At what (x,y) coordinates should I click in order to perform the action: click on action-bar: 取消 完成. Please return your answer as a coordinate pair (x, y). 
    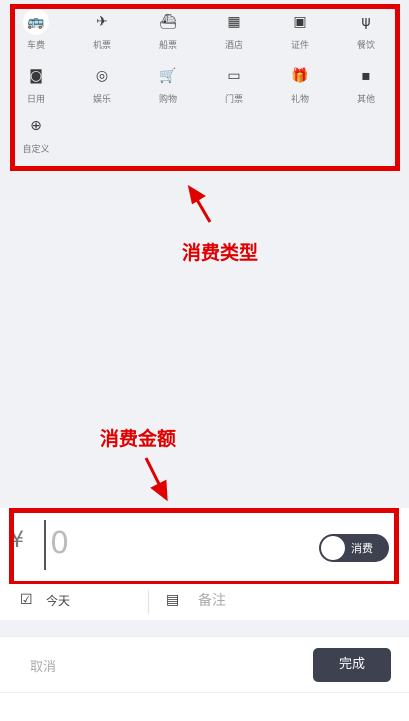
    Looking at the image, I should click on (204, 664).